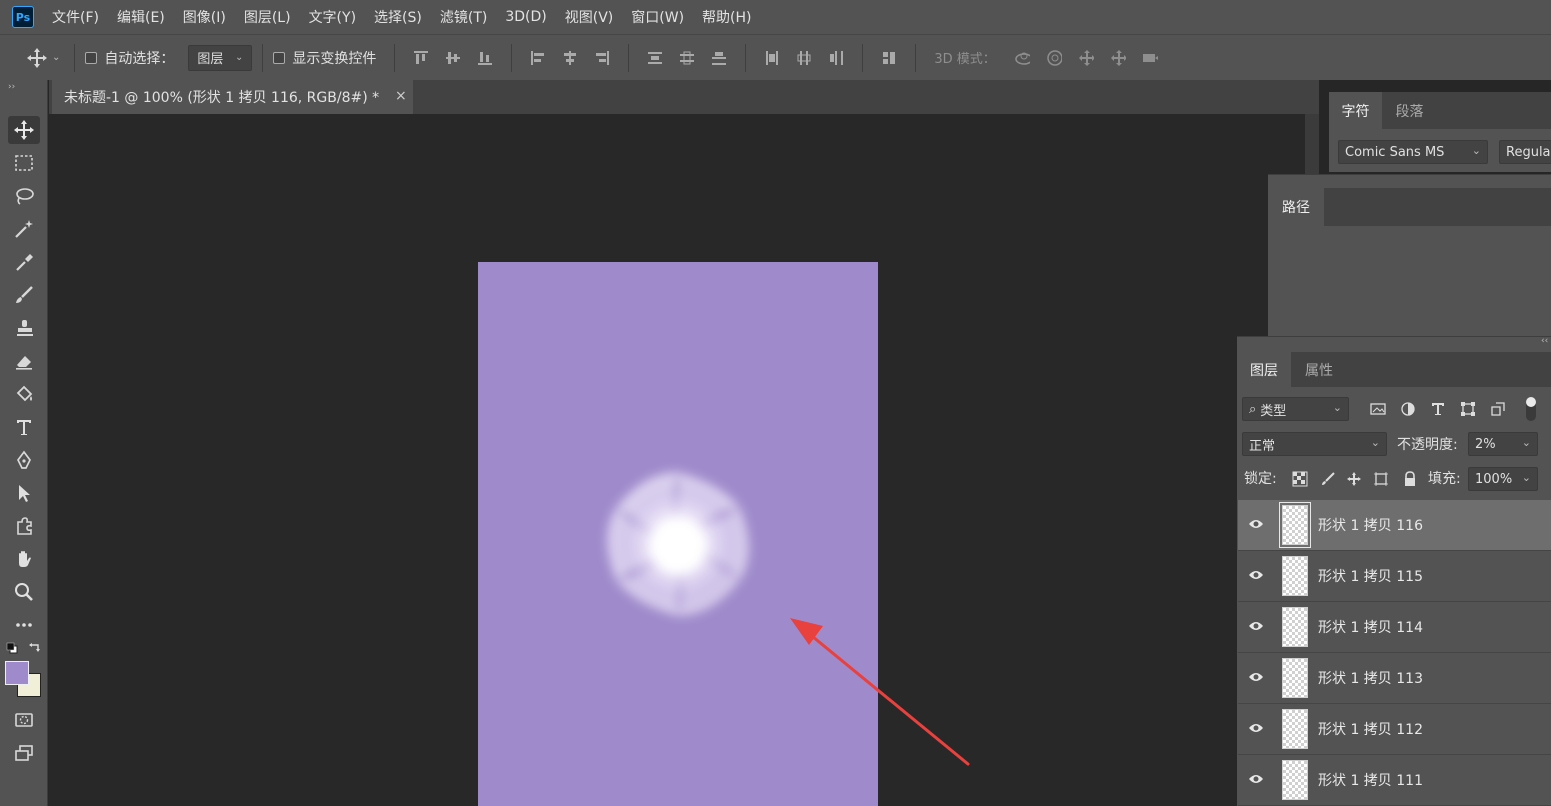  What do you see at coordinates (1413, 152) in the screenshot?
I see `font-family-select: Comic Sans MS ⌄` at bounding box center [1413, 152].